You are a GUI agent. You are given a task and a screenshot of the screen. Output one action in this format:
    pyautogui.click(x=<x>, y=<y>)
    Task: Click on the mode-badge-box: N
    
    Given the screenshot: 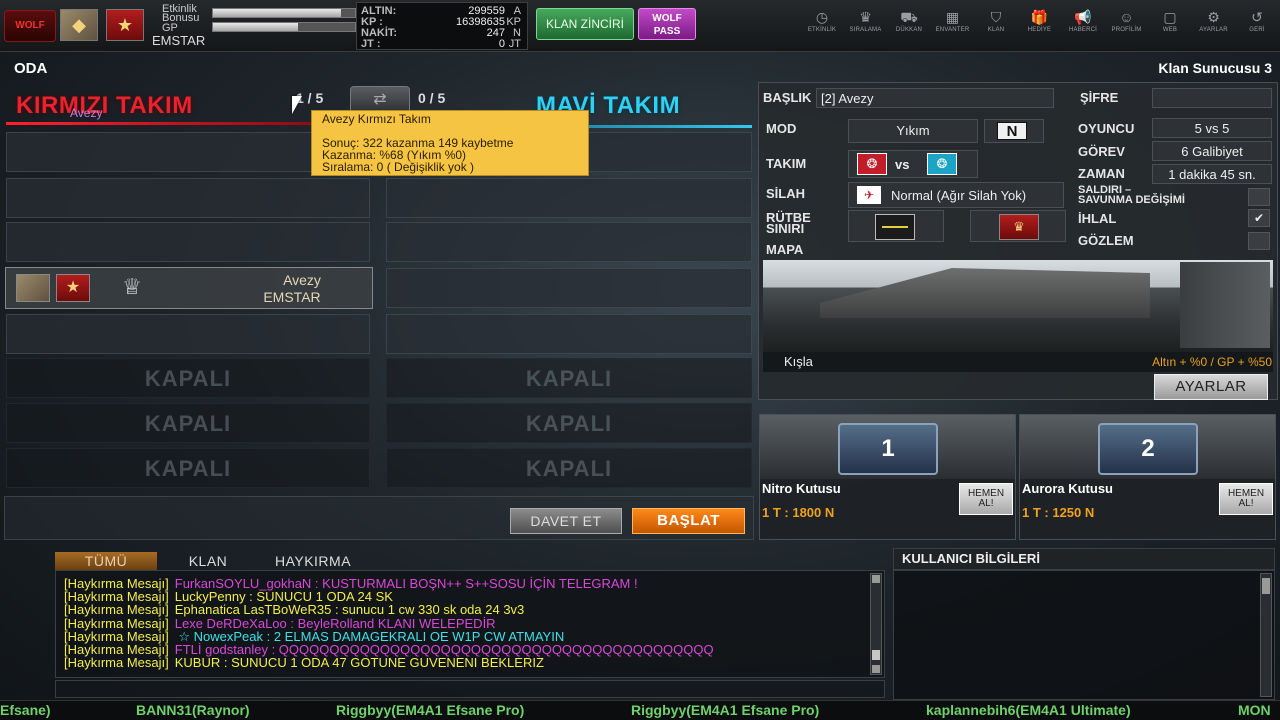 What is the action you would take?
    pyautogui.click(x=1014, y=131)
    